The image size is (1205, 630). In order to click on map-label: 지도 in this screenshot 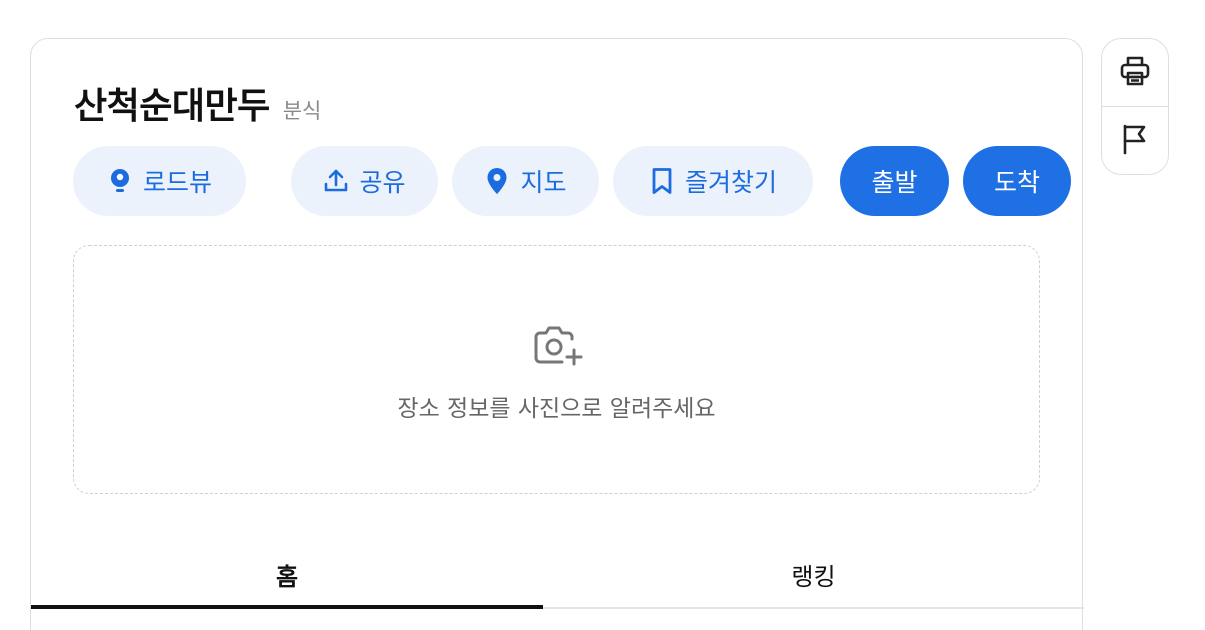, I will do `click(543, 182)`.